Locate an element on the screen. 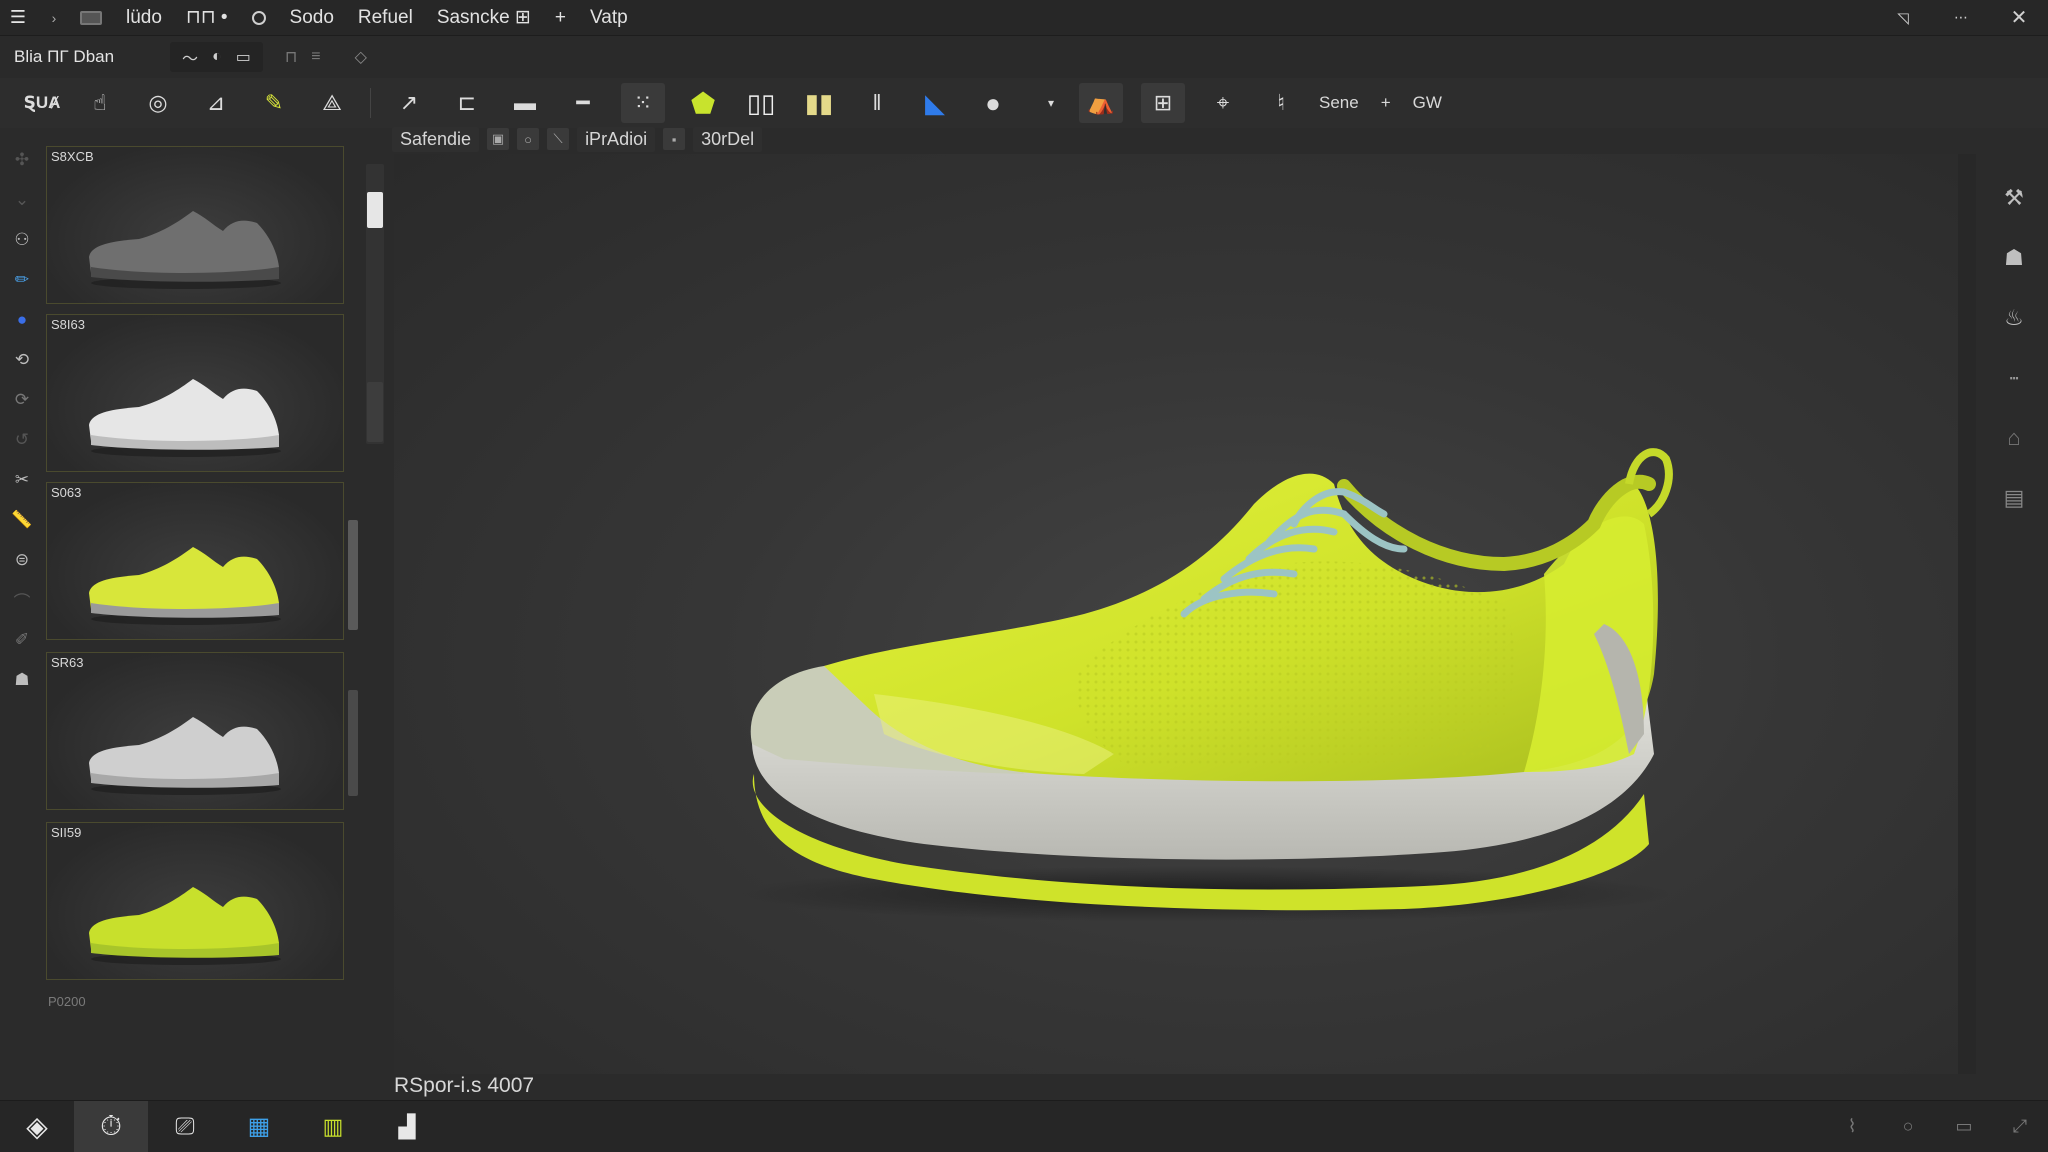 This screenshot has width=2048, height=1152. last-stand-icon: ⊞ is located at coordinates (1163, 103).